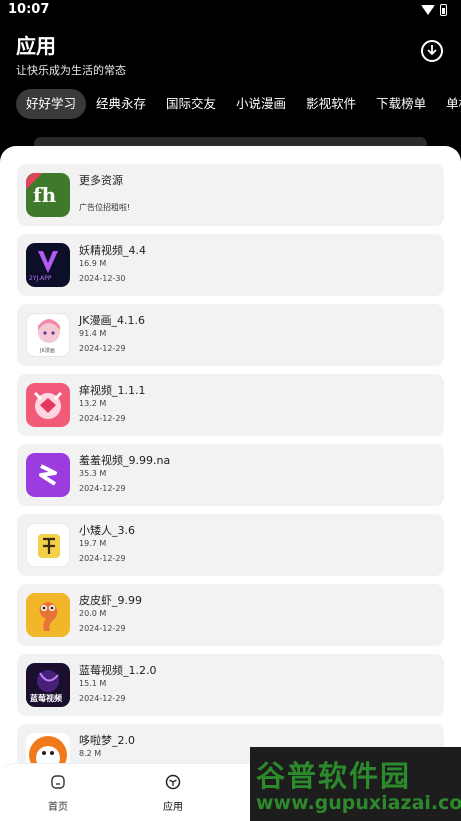 Image resolution: width=461 pixels, height=821 pixels. I want to click on page-header: 应用 让快乐成为生活的常态, so click(71, 54).